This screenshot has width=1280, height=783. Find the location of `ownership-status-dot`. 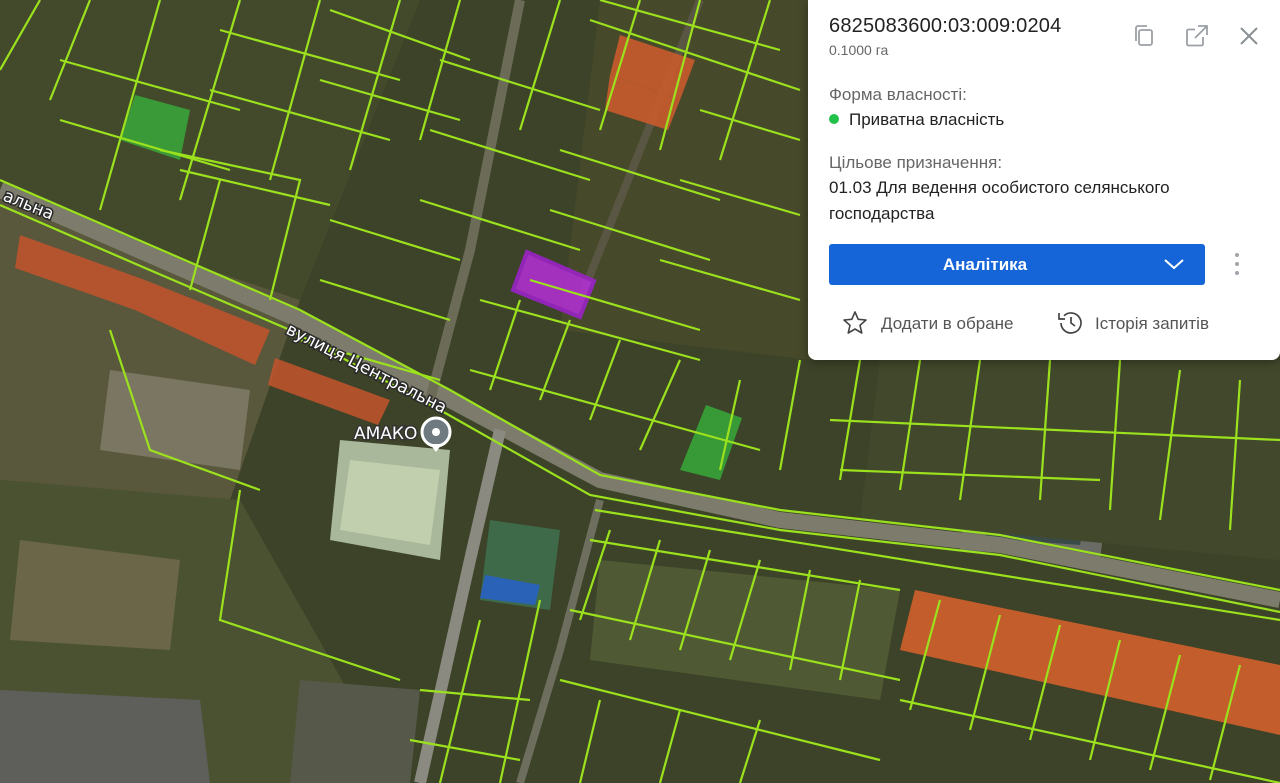

ownership-status-dot is located at coordinates (834, 119).